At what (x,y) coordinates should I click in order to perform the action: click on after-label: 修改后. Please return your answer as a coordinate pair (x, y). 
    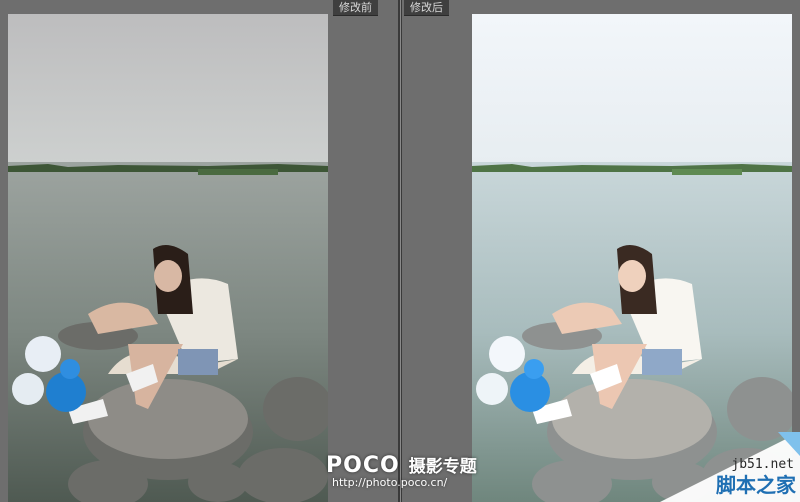
    Looking at the image, I should click on (426, 8).